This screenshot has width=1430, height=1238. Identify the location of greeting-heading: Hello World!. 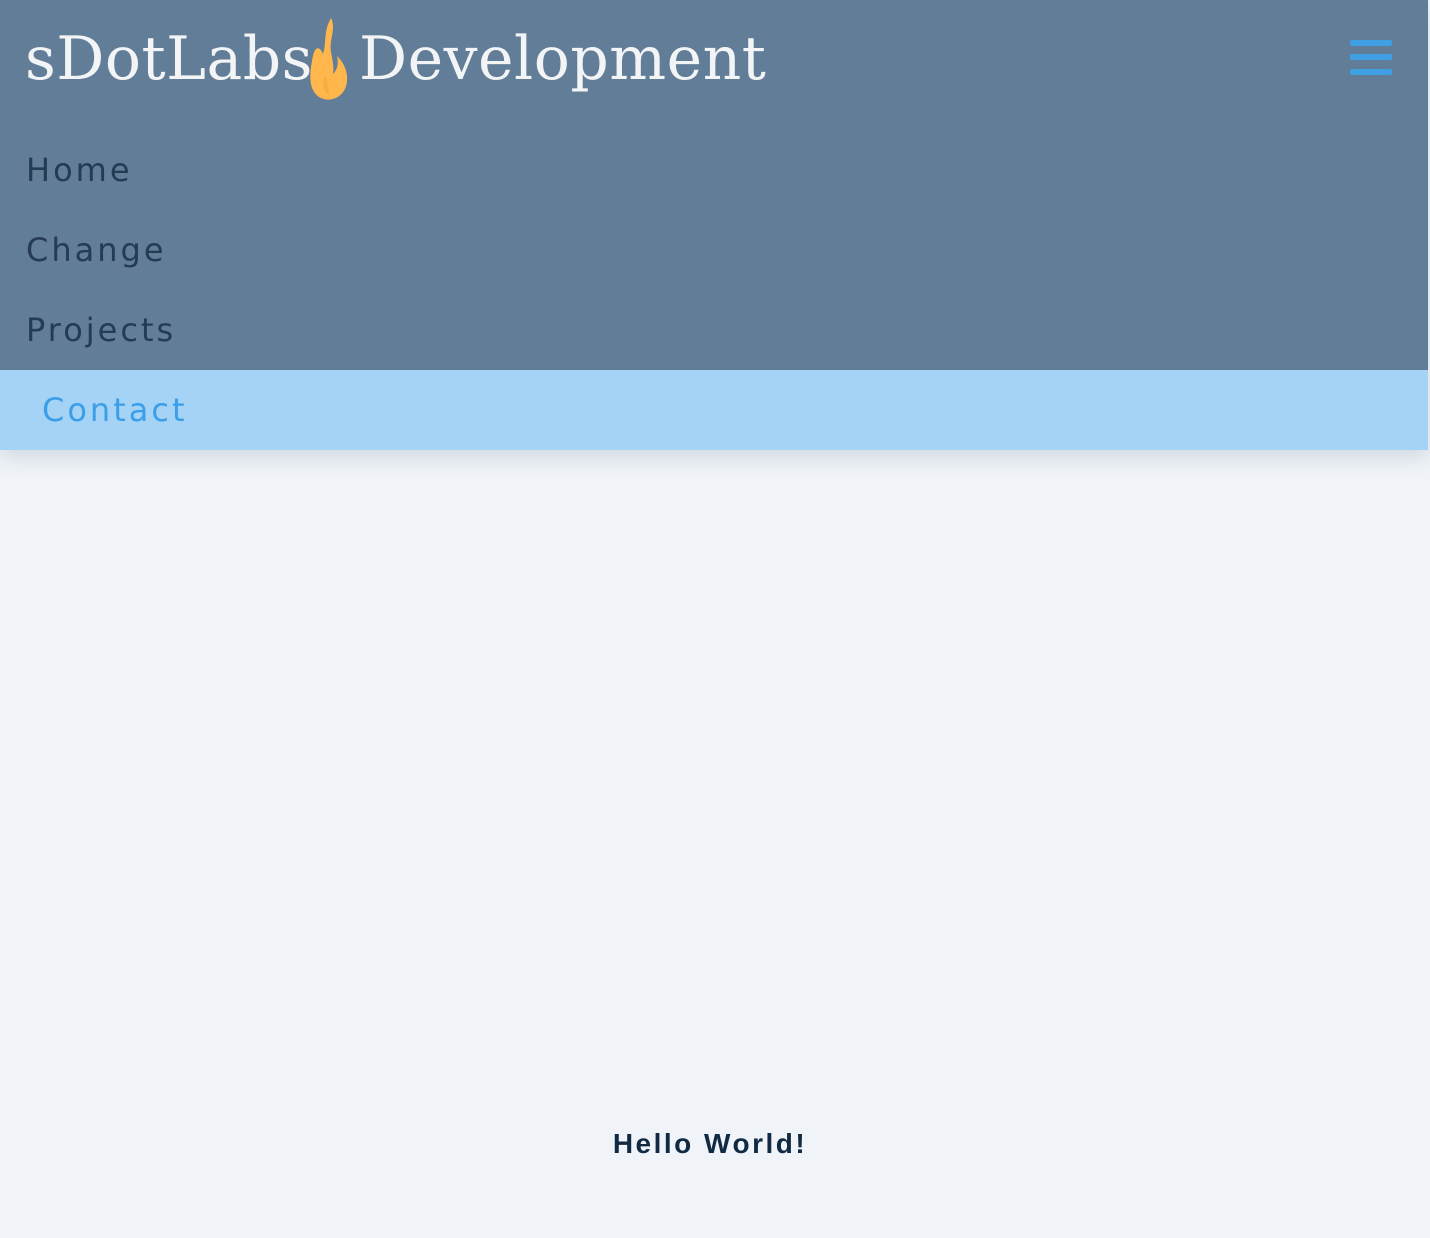
(710, 1143).